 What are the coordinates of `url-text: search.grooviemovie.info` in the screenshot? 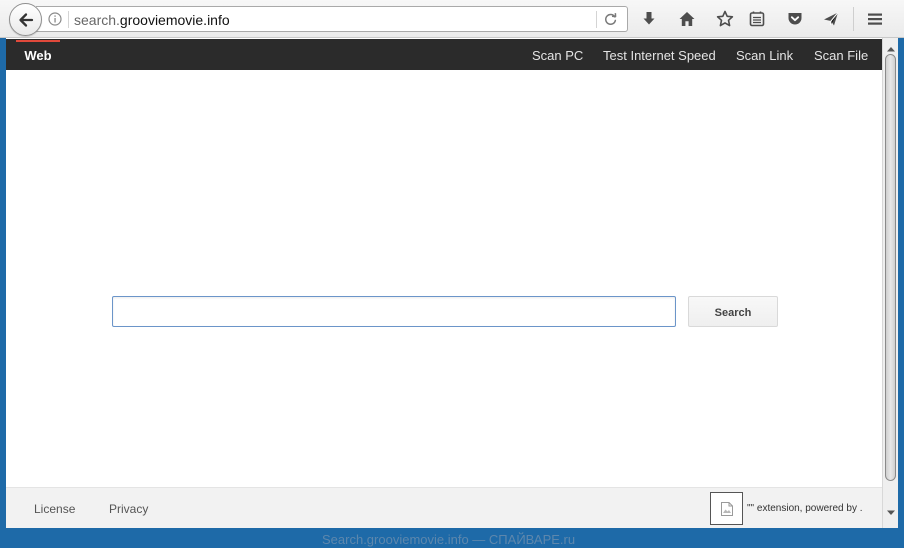 It's located at (152, 20).